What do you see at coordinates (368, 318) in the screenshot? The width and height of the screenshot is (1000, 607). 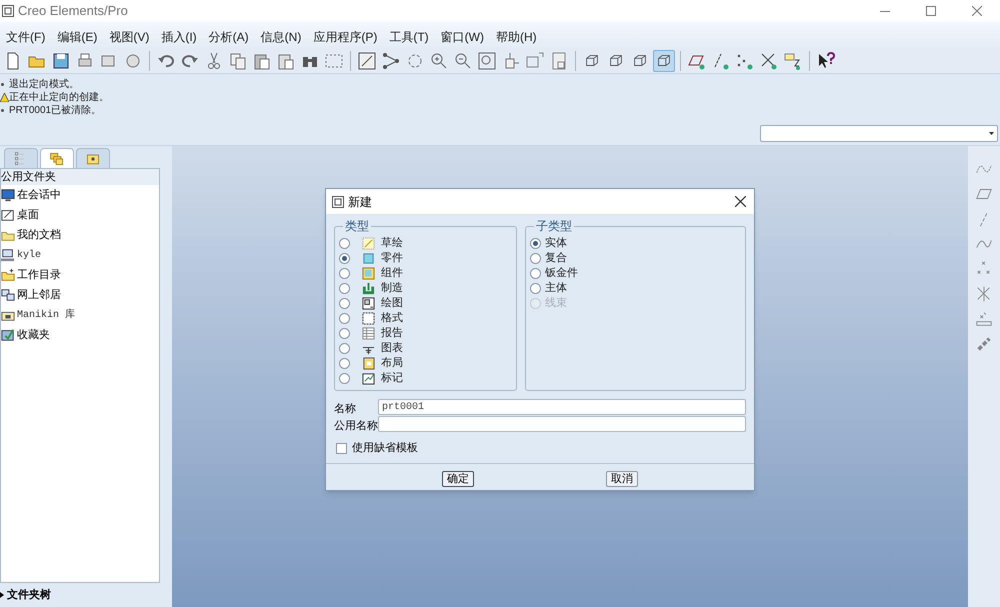 I see `format-icon` at bounding box center [368, 318].